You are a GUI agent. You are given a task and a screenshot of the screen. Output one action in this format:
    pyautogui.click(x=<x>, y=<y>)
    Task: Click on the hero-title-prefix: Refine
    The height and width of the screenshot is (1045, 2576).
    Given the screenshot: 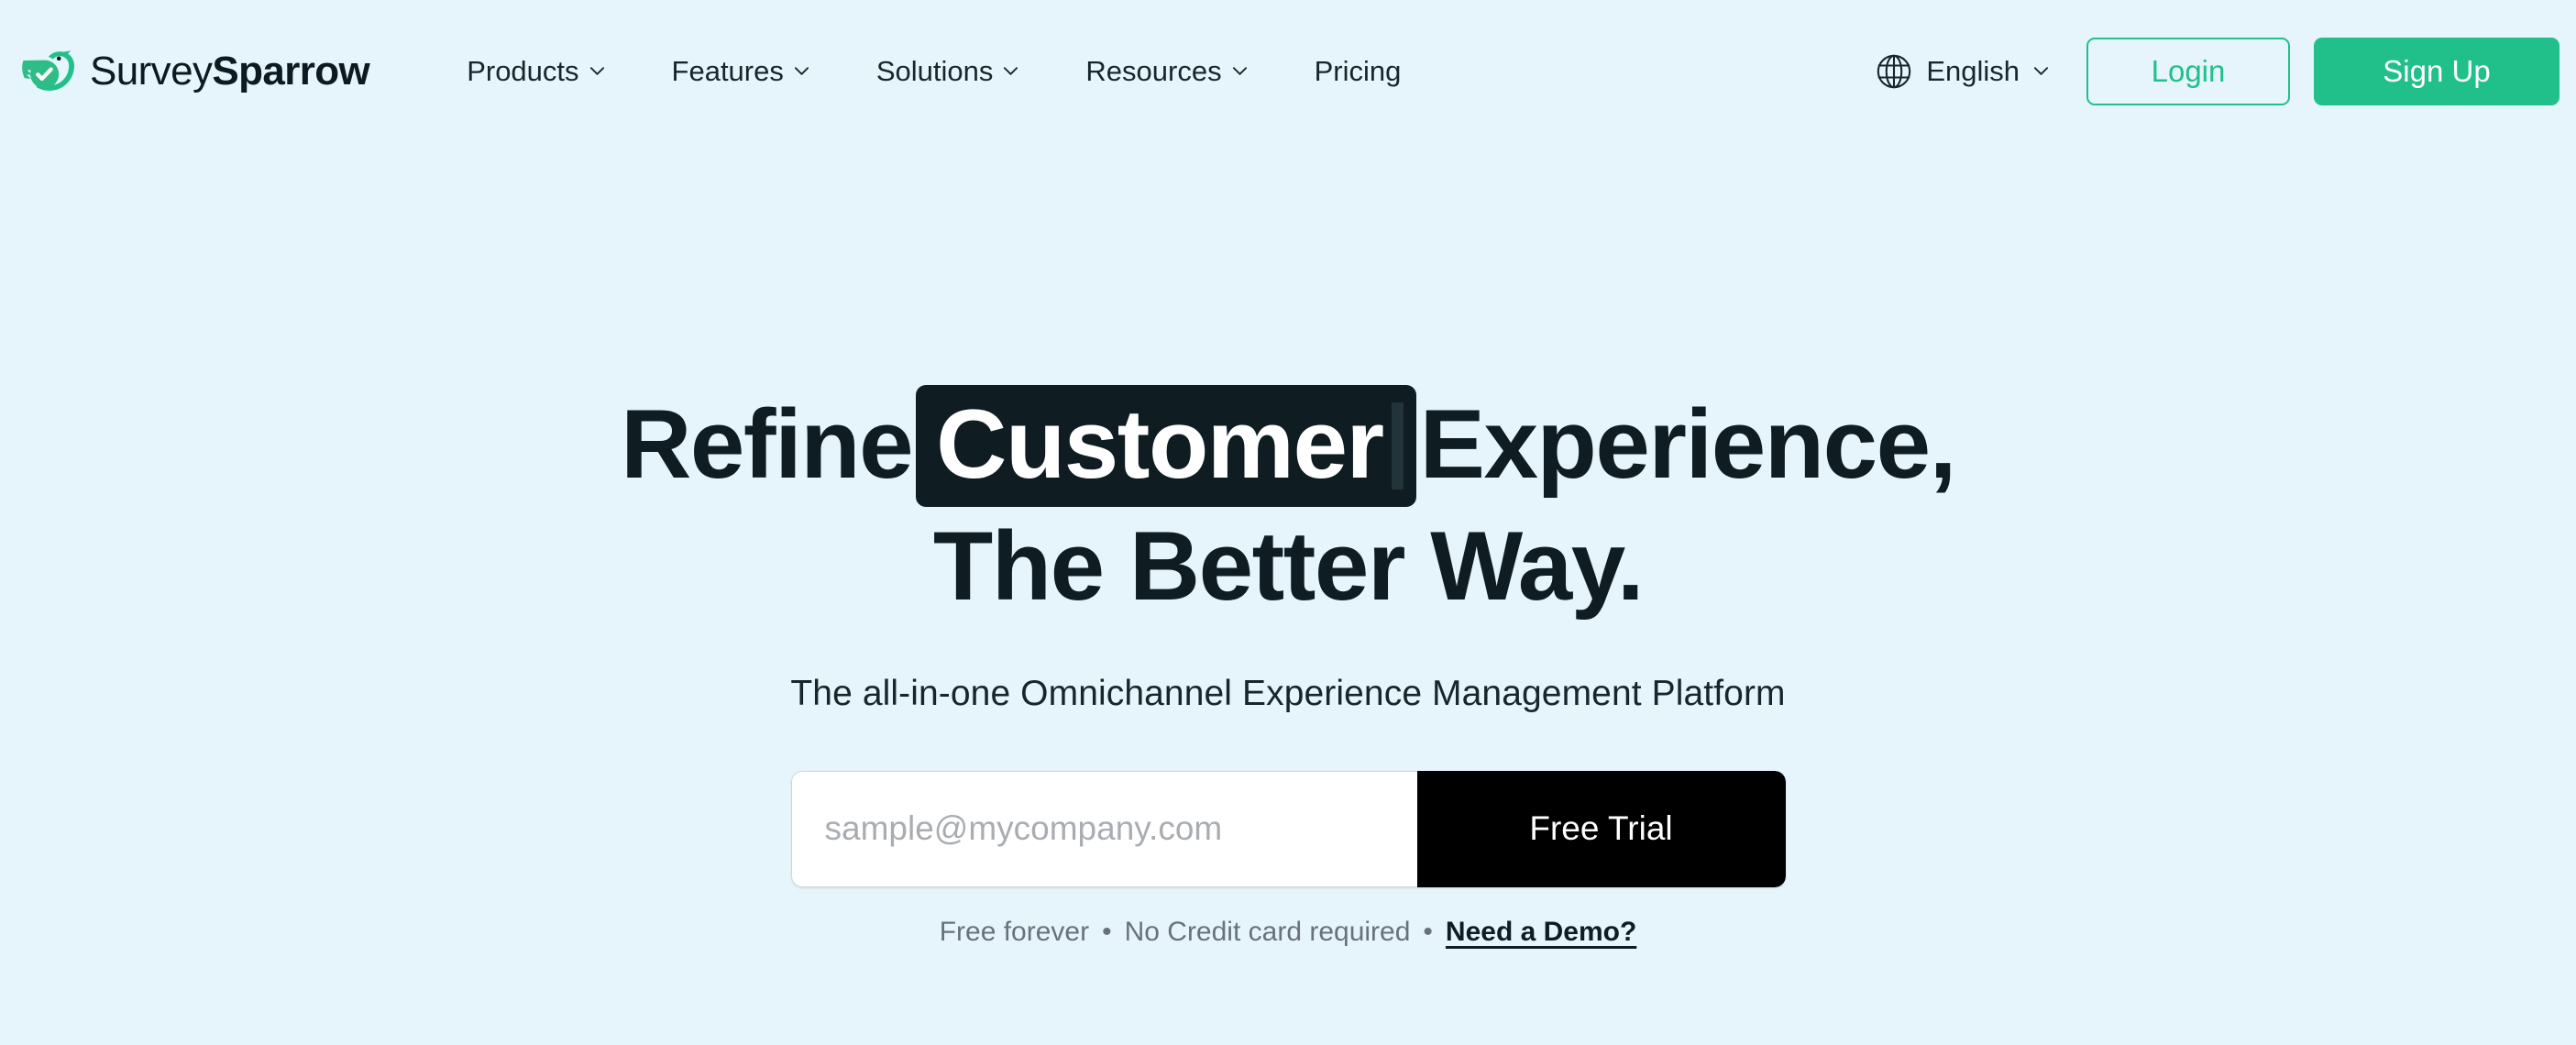 What is the action you would take?
    pyautogui.click(x=767, y=444)
    